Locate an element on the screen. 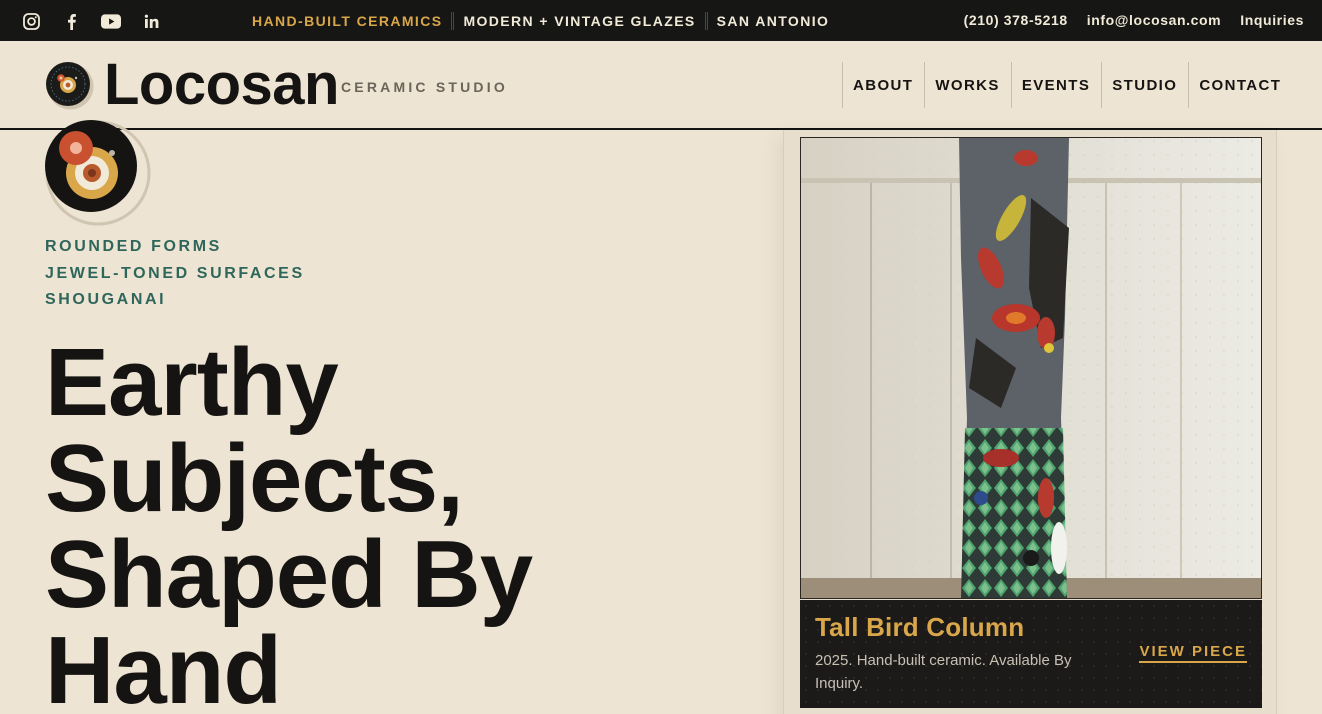  tagline-rounded-forms: ROUNDED FORMS is located at coordinates (133, 246).